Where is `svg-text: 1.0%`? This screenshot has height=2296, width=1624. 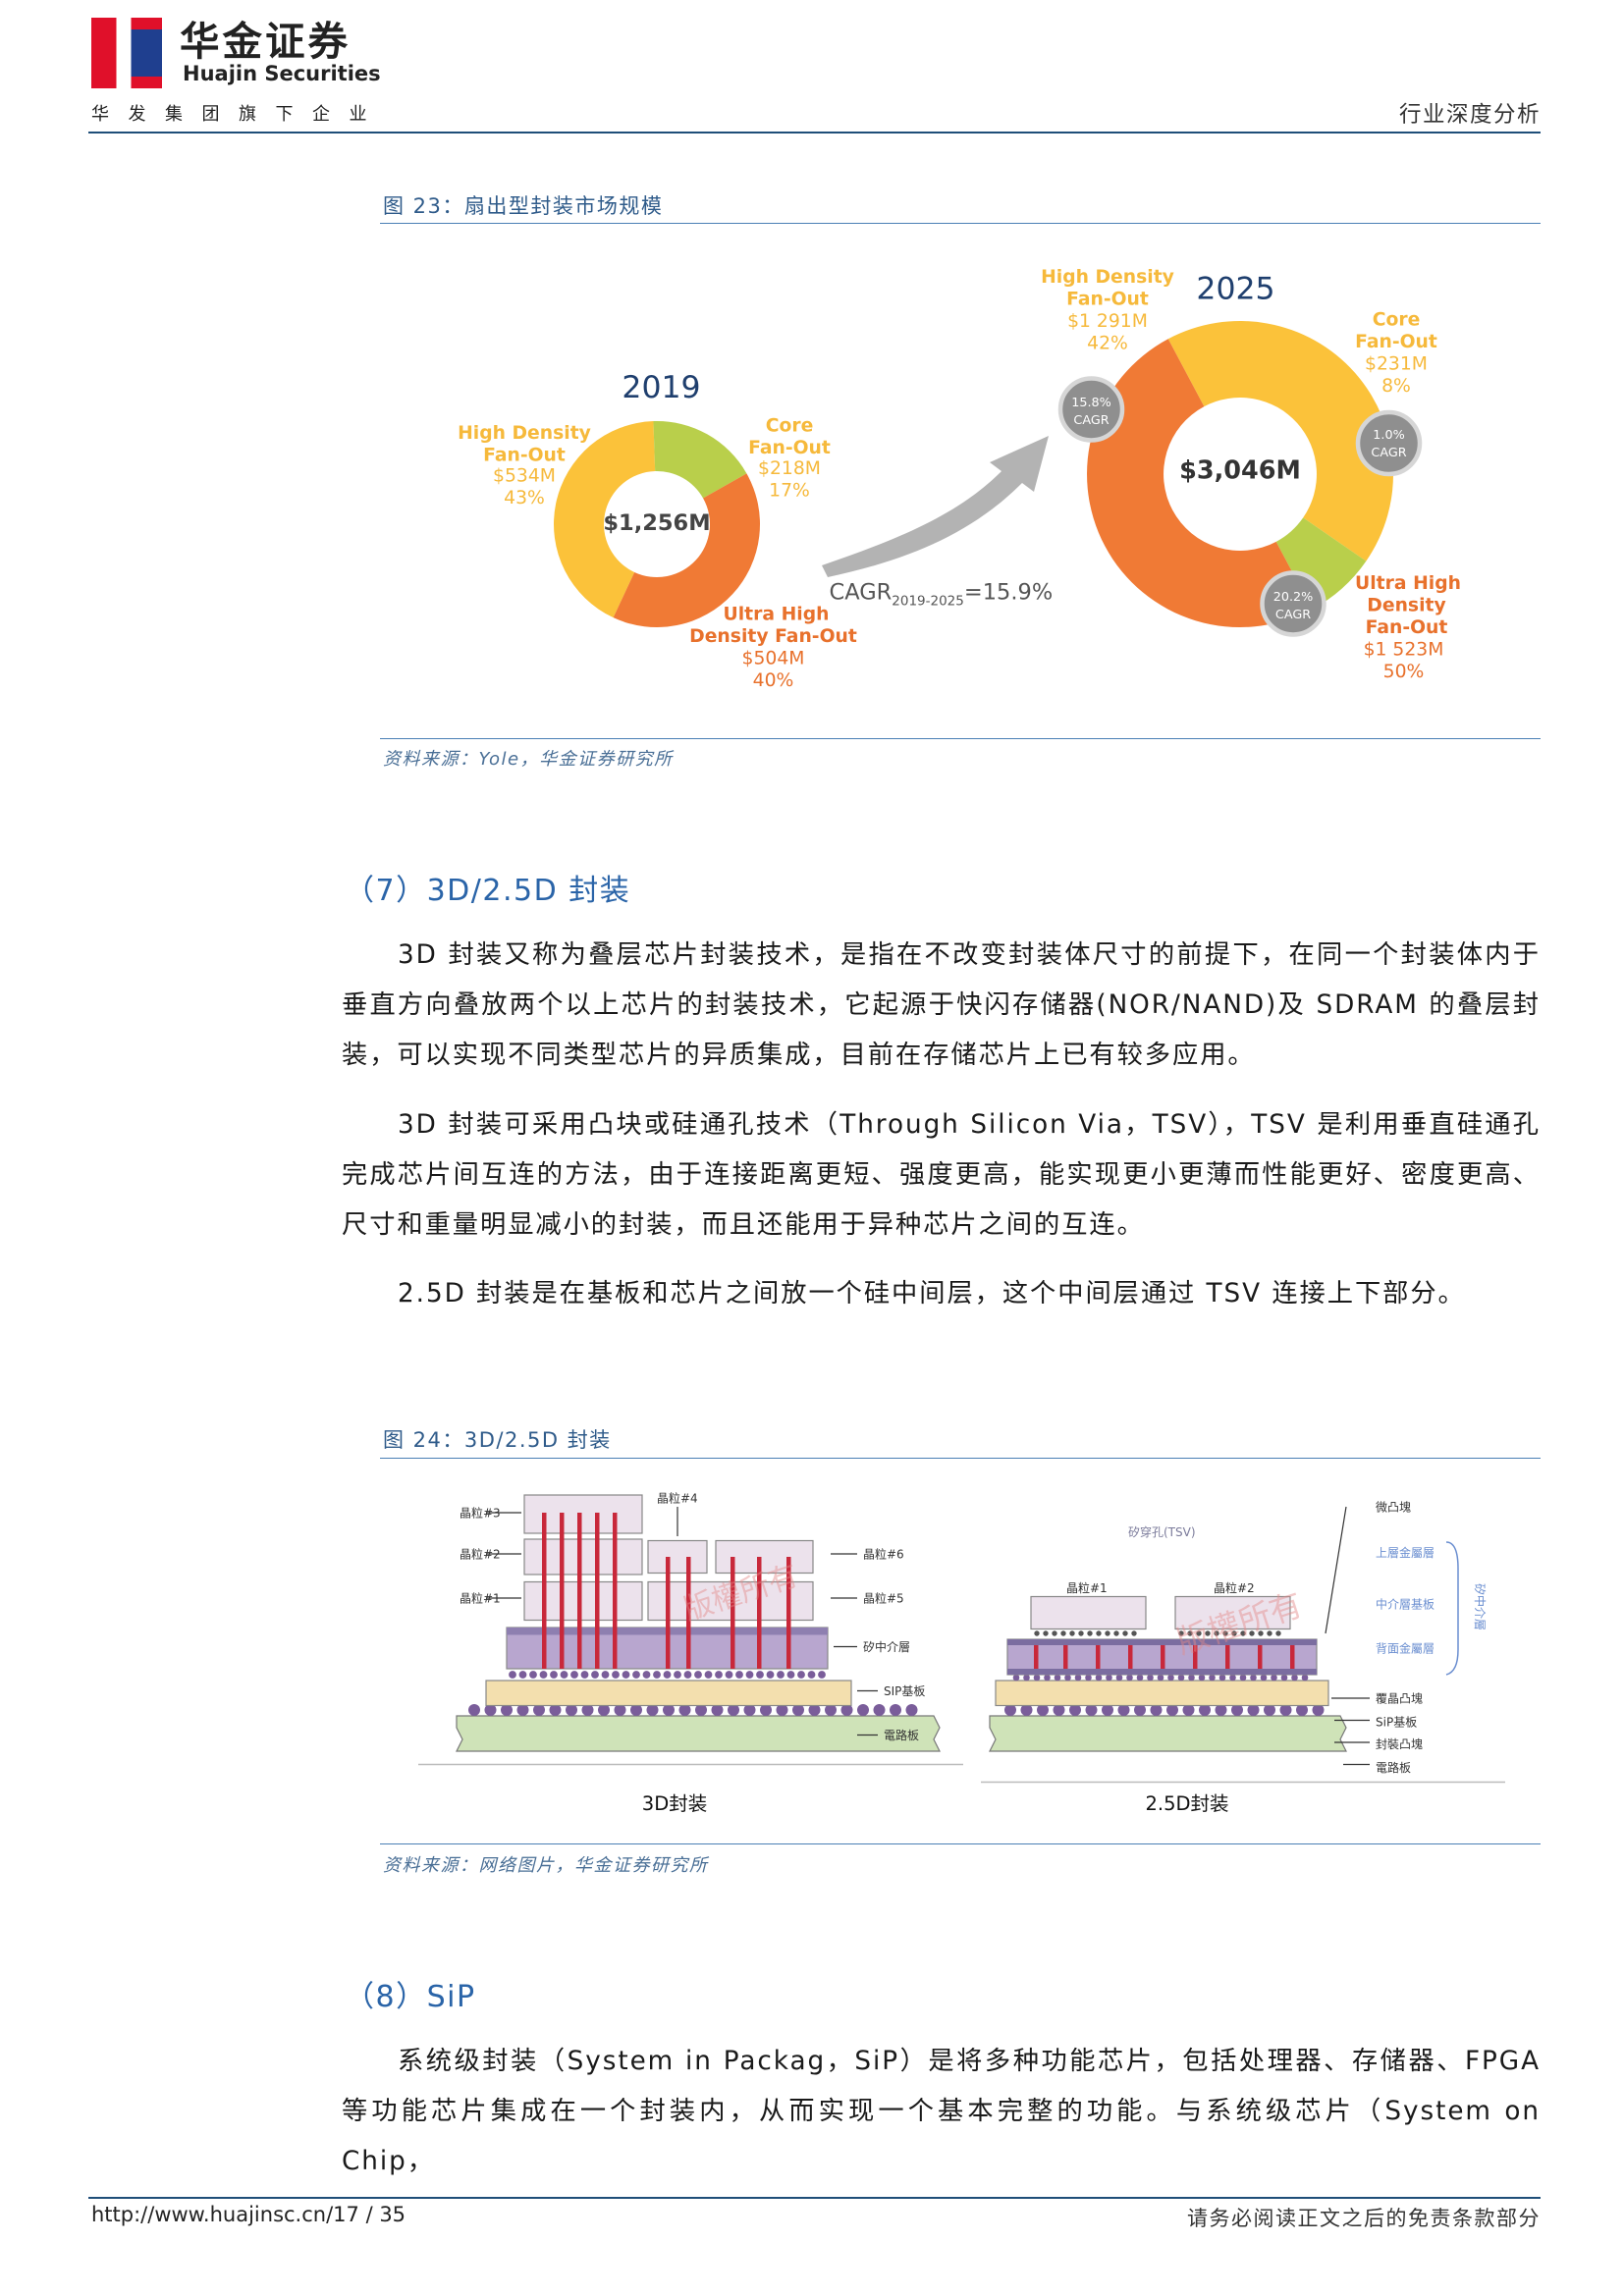
svg-text: 1.0% is located at coordinates (1388, 435).